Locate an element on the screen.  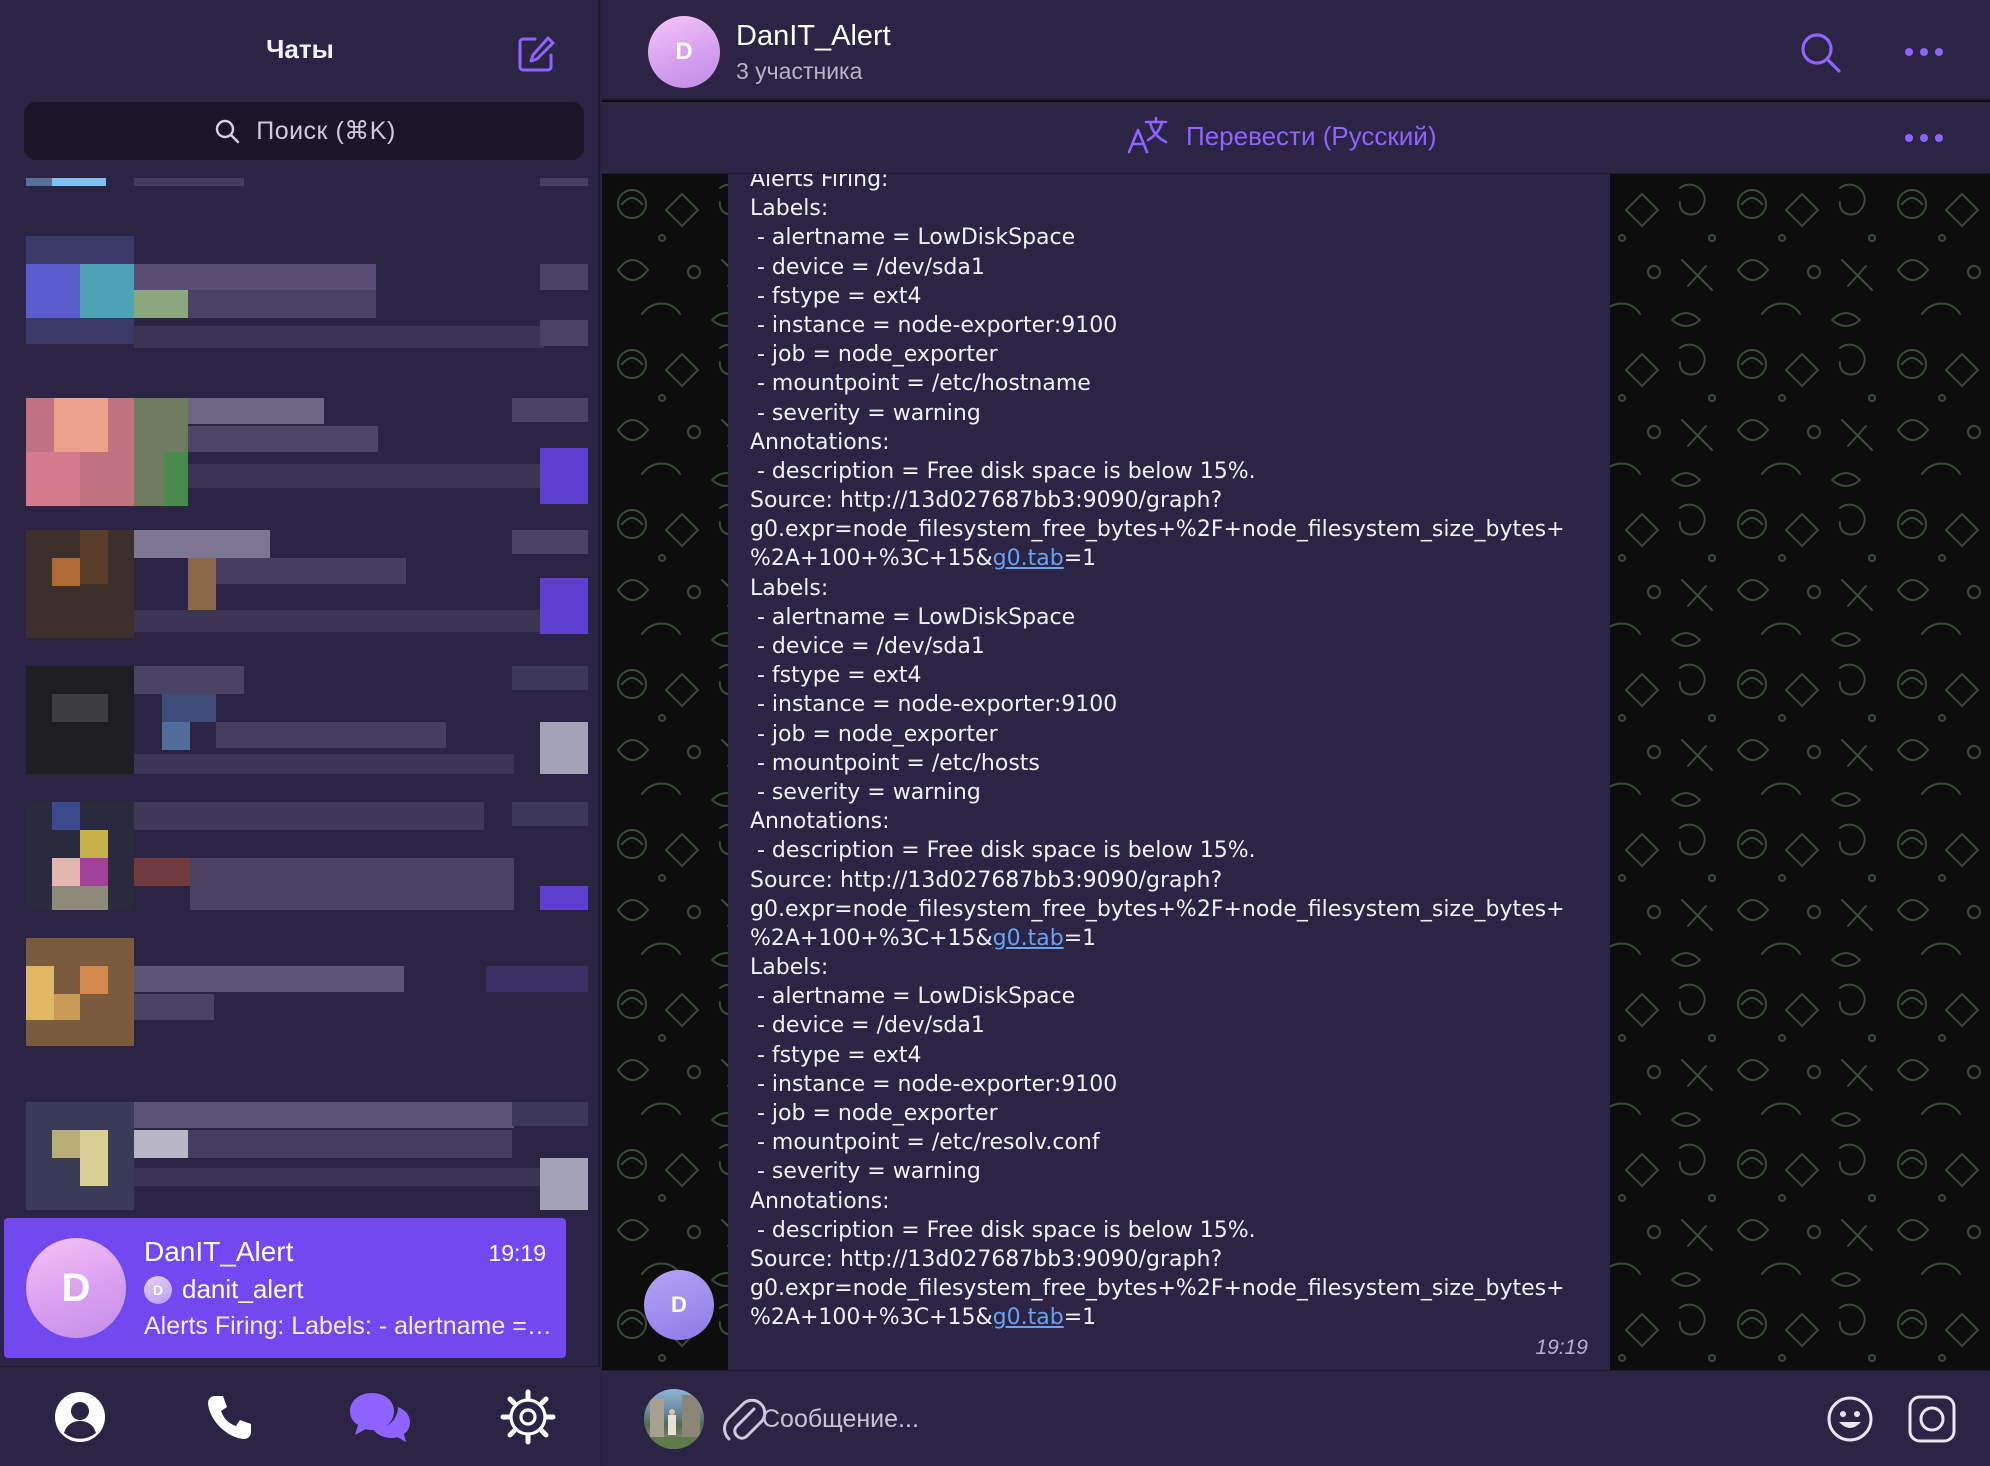
message-line: Alerts Firing: is located at coordinates (1157, 184).